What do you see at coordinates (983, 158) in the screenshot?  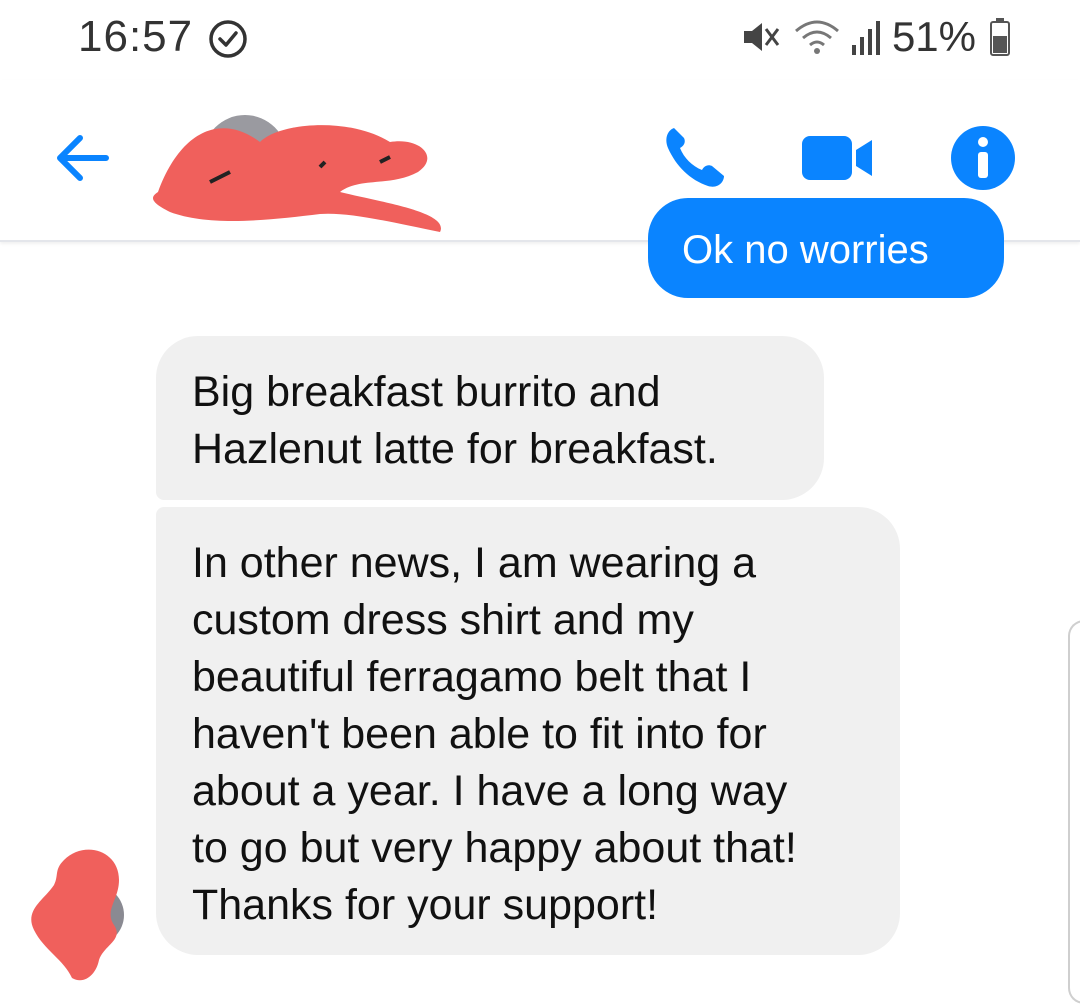 I see `info-icon` at bounding box center [983, 158].